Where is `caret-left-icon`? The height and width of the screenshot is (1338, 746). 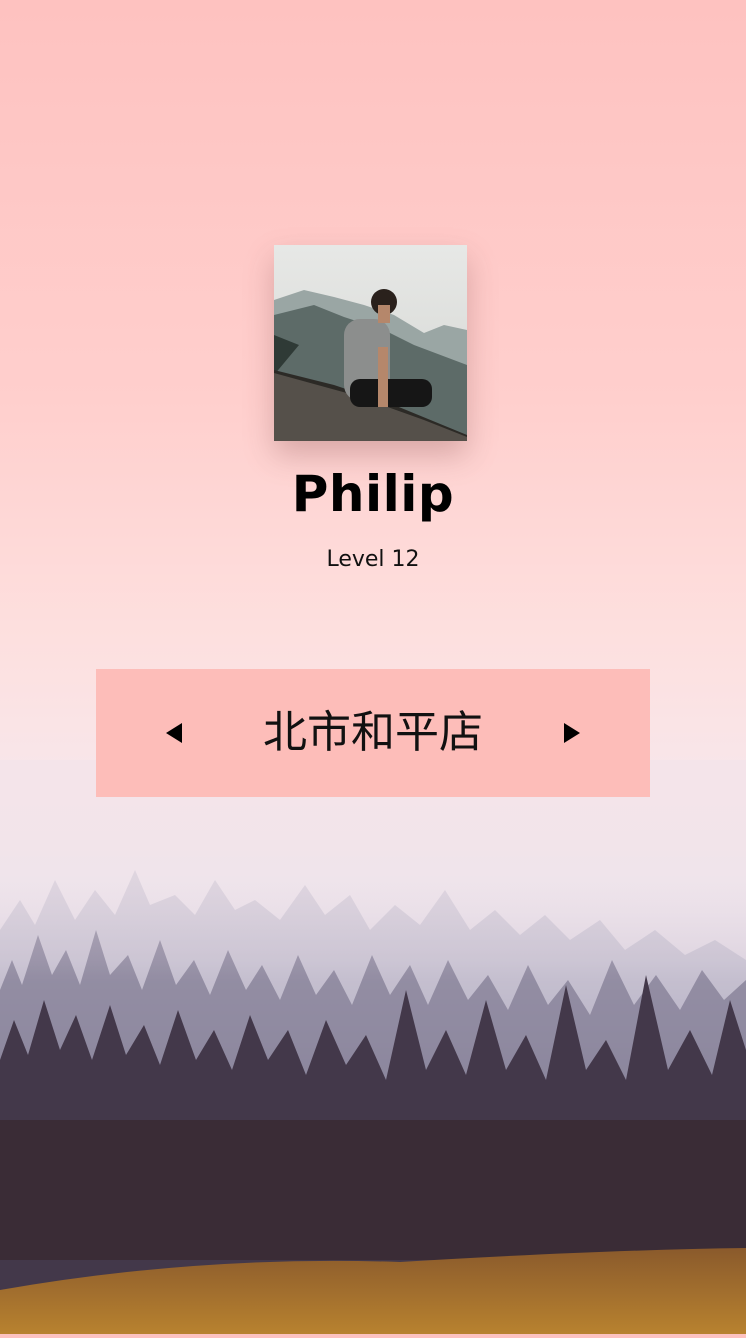
caret-left-icon is located at coordinates (174, 733).